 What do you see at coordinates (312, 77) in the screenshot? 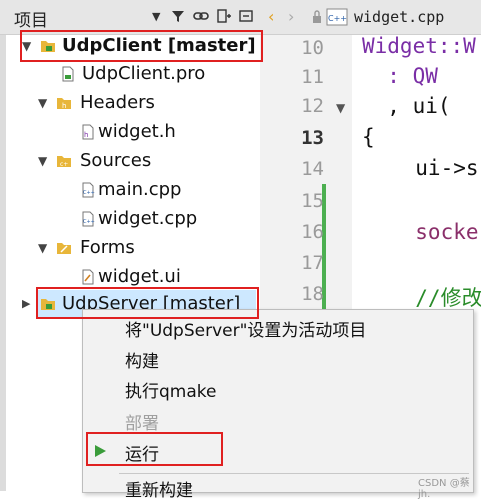
I see `line-number: 11` at bounding box center [312, 77].